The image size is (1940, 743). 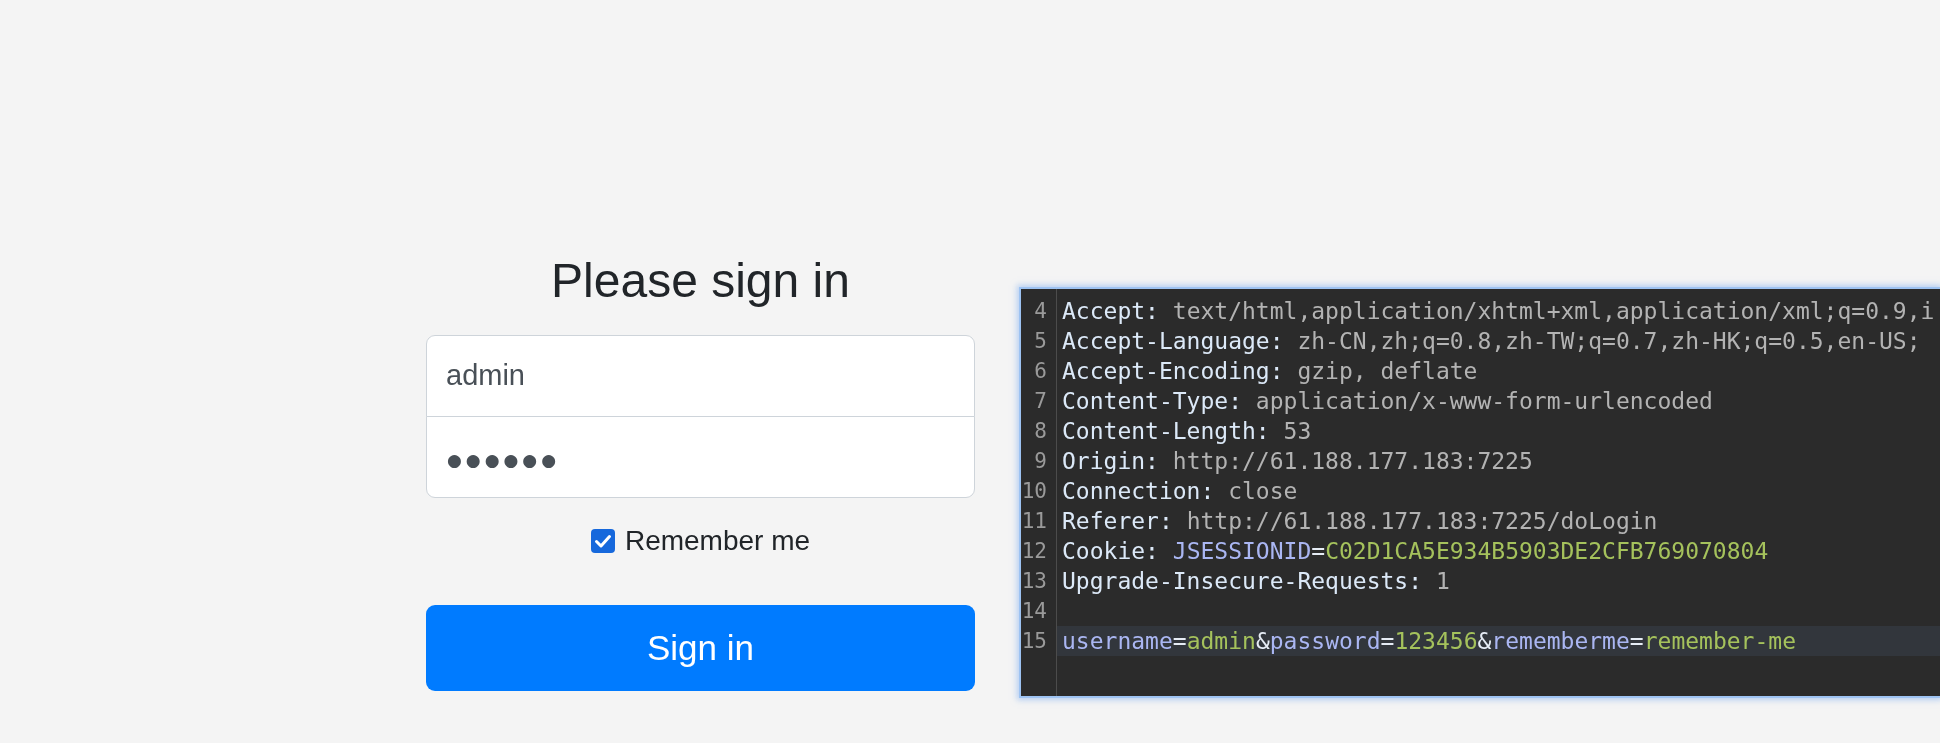 What do you see at coordinates (1387, 401) in the screenshot?
I see `code-line: Content-Type: application/x-www-form-urlencoded` at bounding box center [1387, 401].